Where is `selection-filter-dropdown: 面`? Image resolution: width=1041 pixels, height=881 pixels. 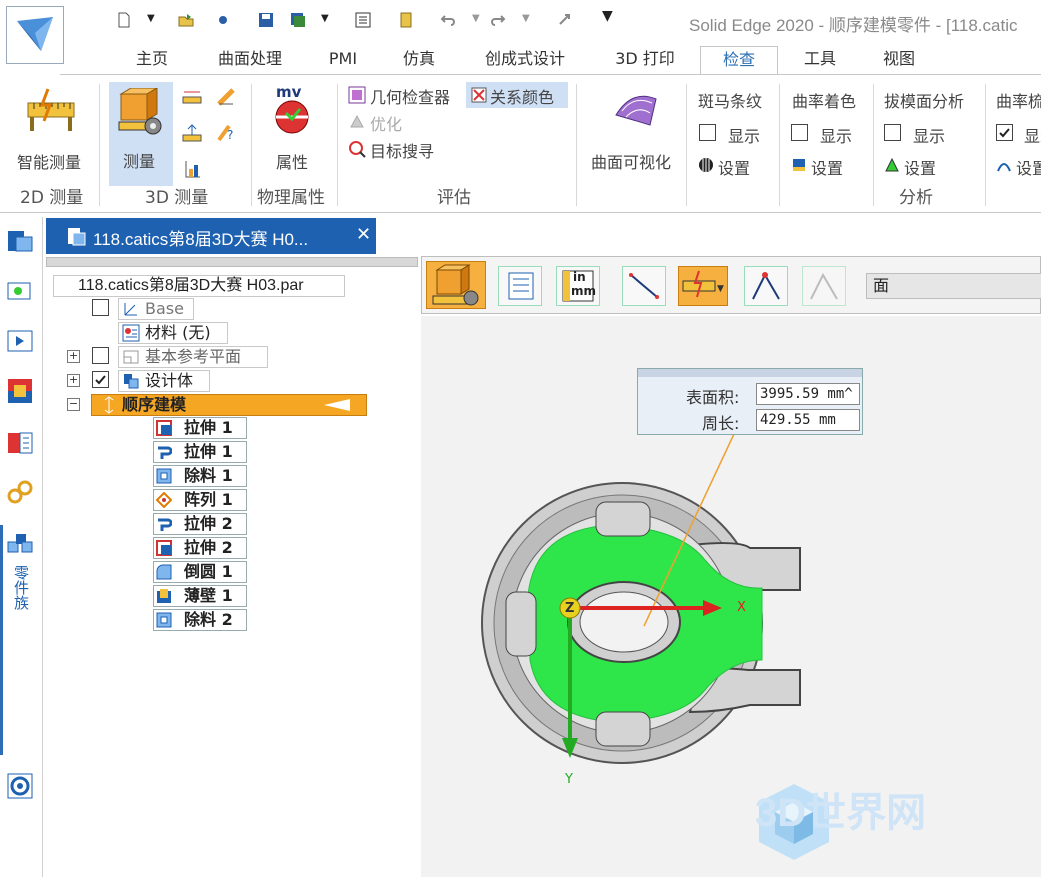
selection-filter-dropdown: 面 is located at coordinates (953, 286).